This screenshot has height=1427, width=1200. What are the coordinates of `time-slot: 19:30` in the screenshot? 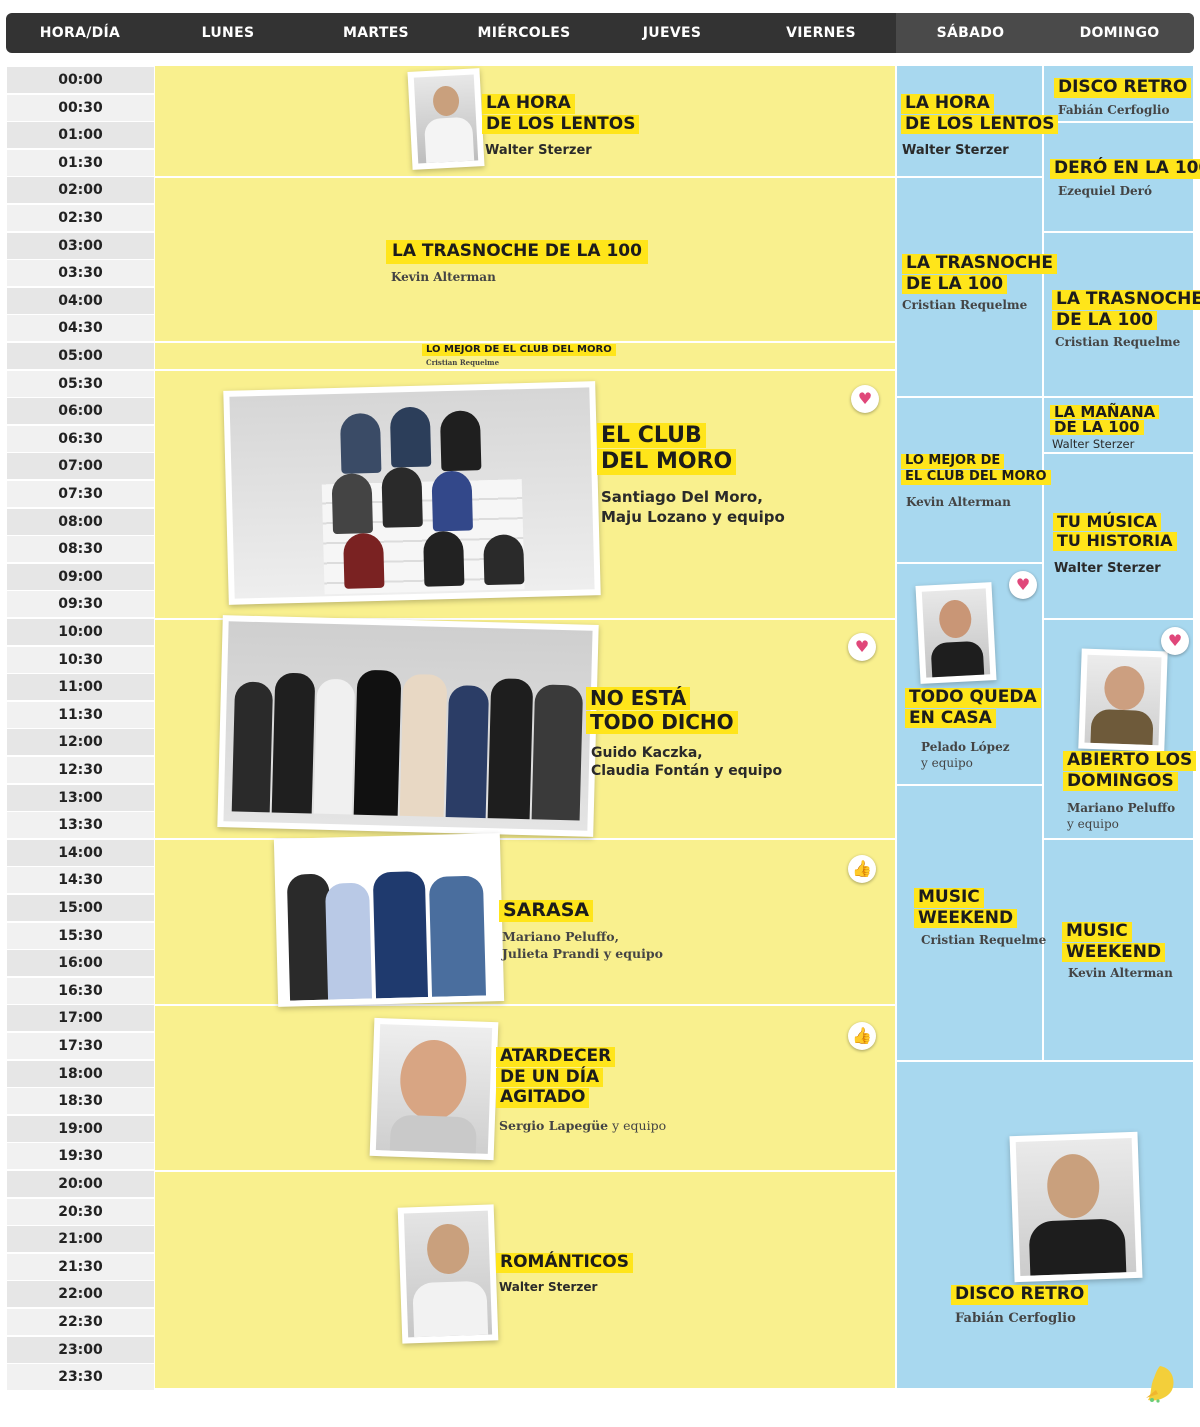 It's located at (80, 1156).